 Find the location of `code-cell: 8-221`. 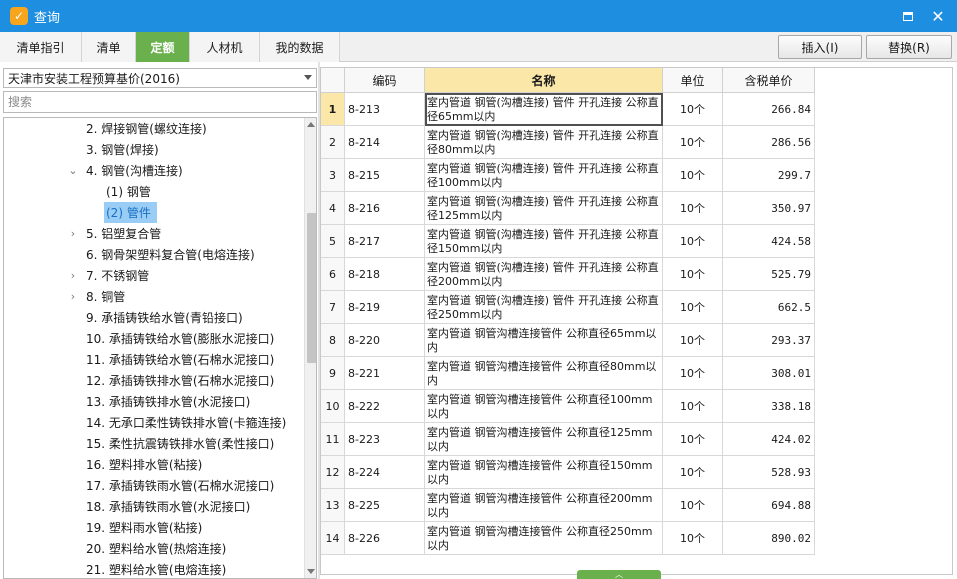

code-cell: 8-221 is located at coordinates (385, 373).